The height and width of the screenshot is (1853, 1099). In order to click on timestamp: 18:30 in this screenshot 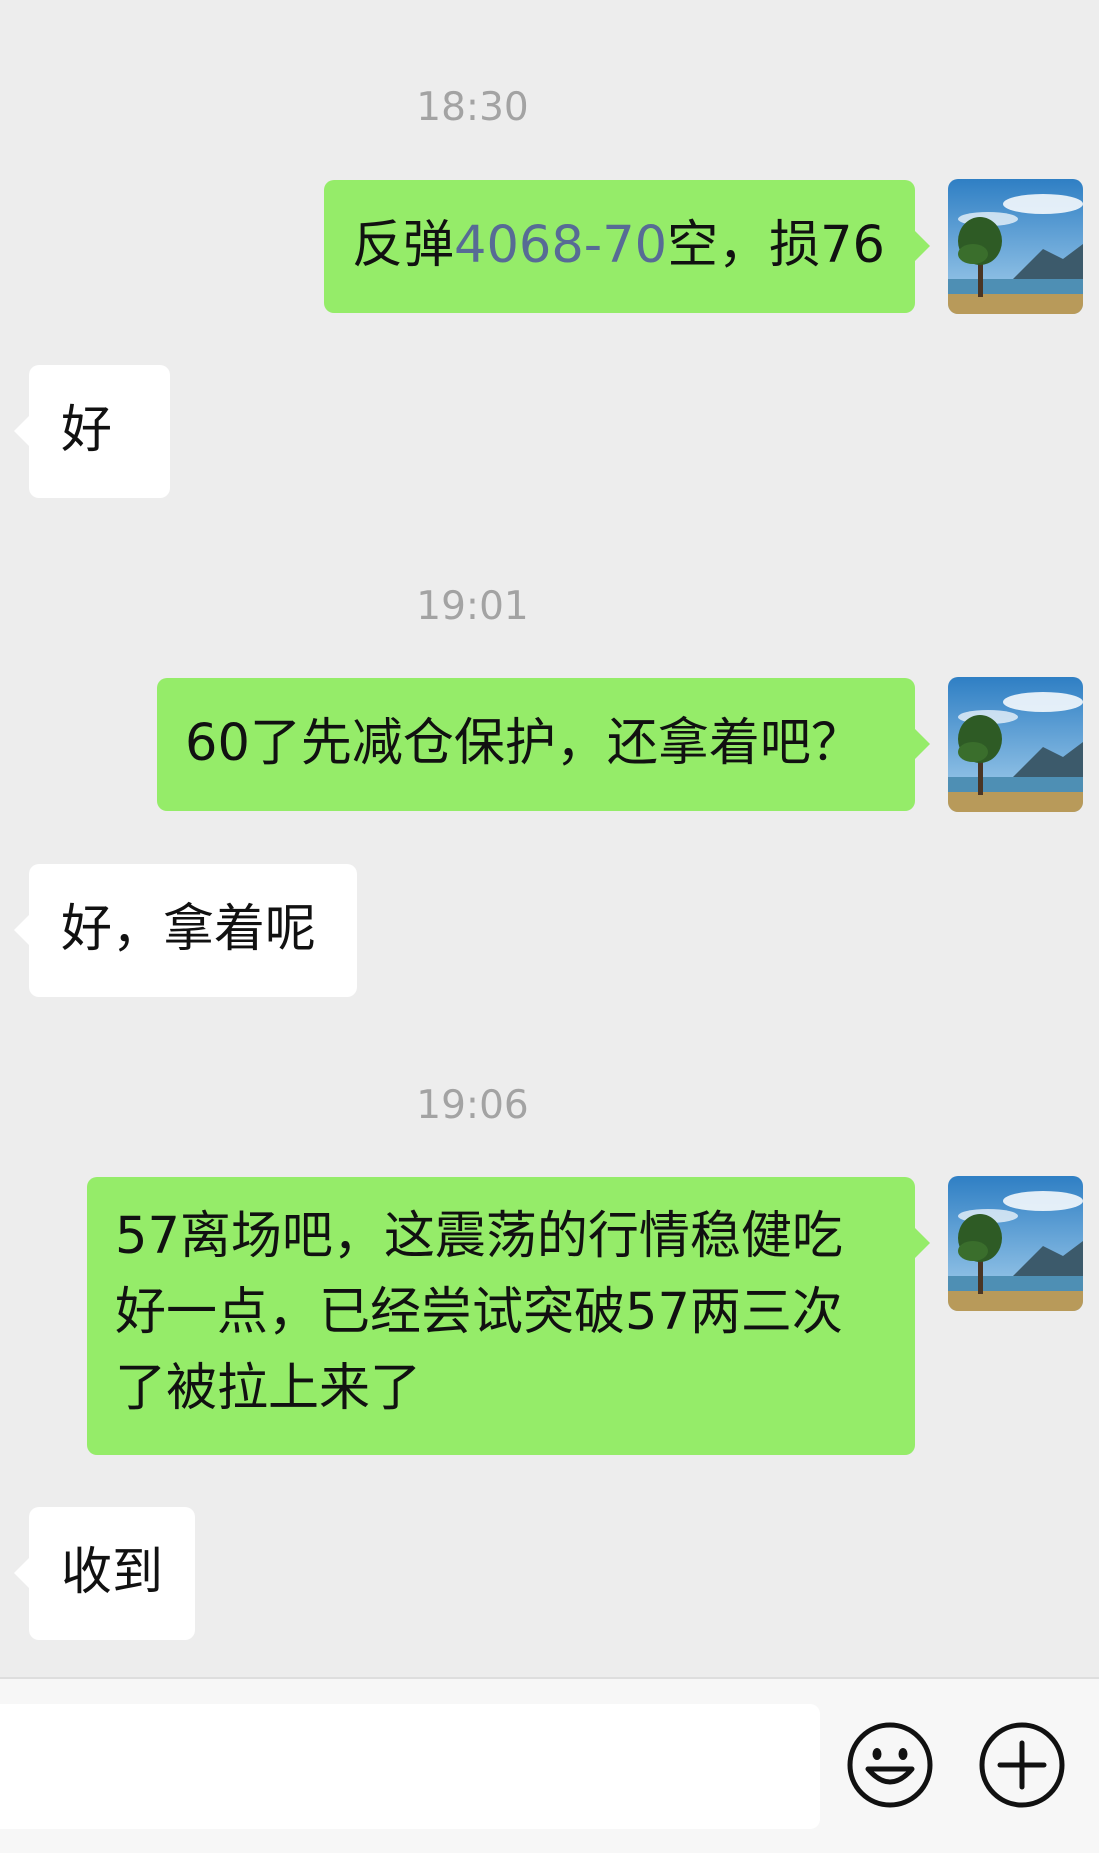, I will do `click(472, 107)`.